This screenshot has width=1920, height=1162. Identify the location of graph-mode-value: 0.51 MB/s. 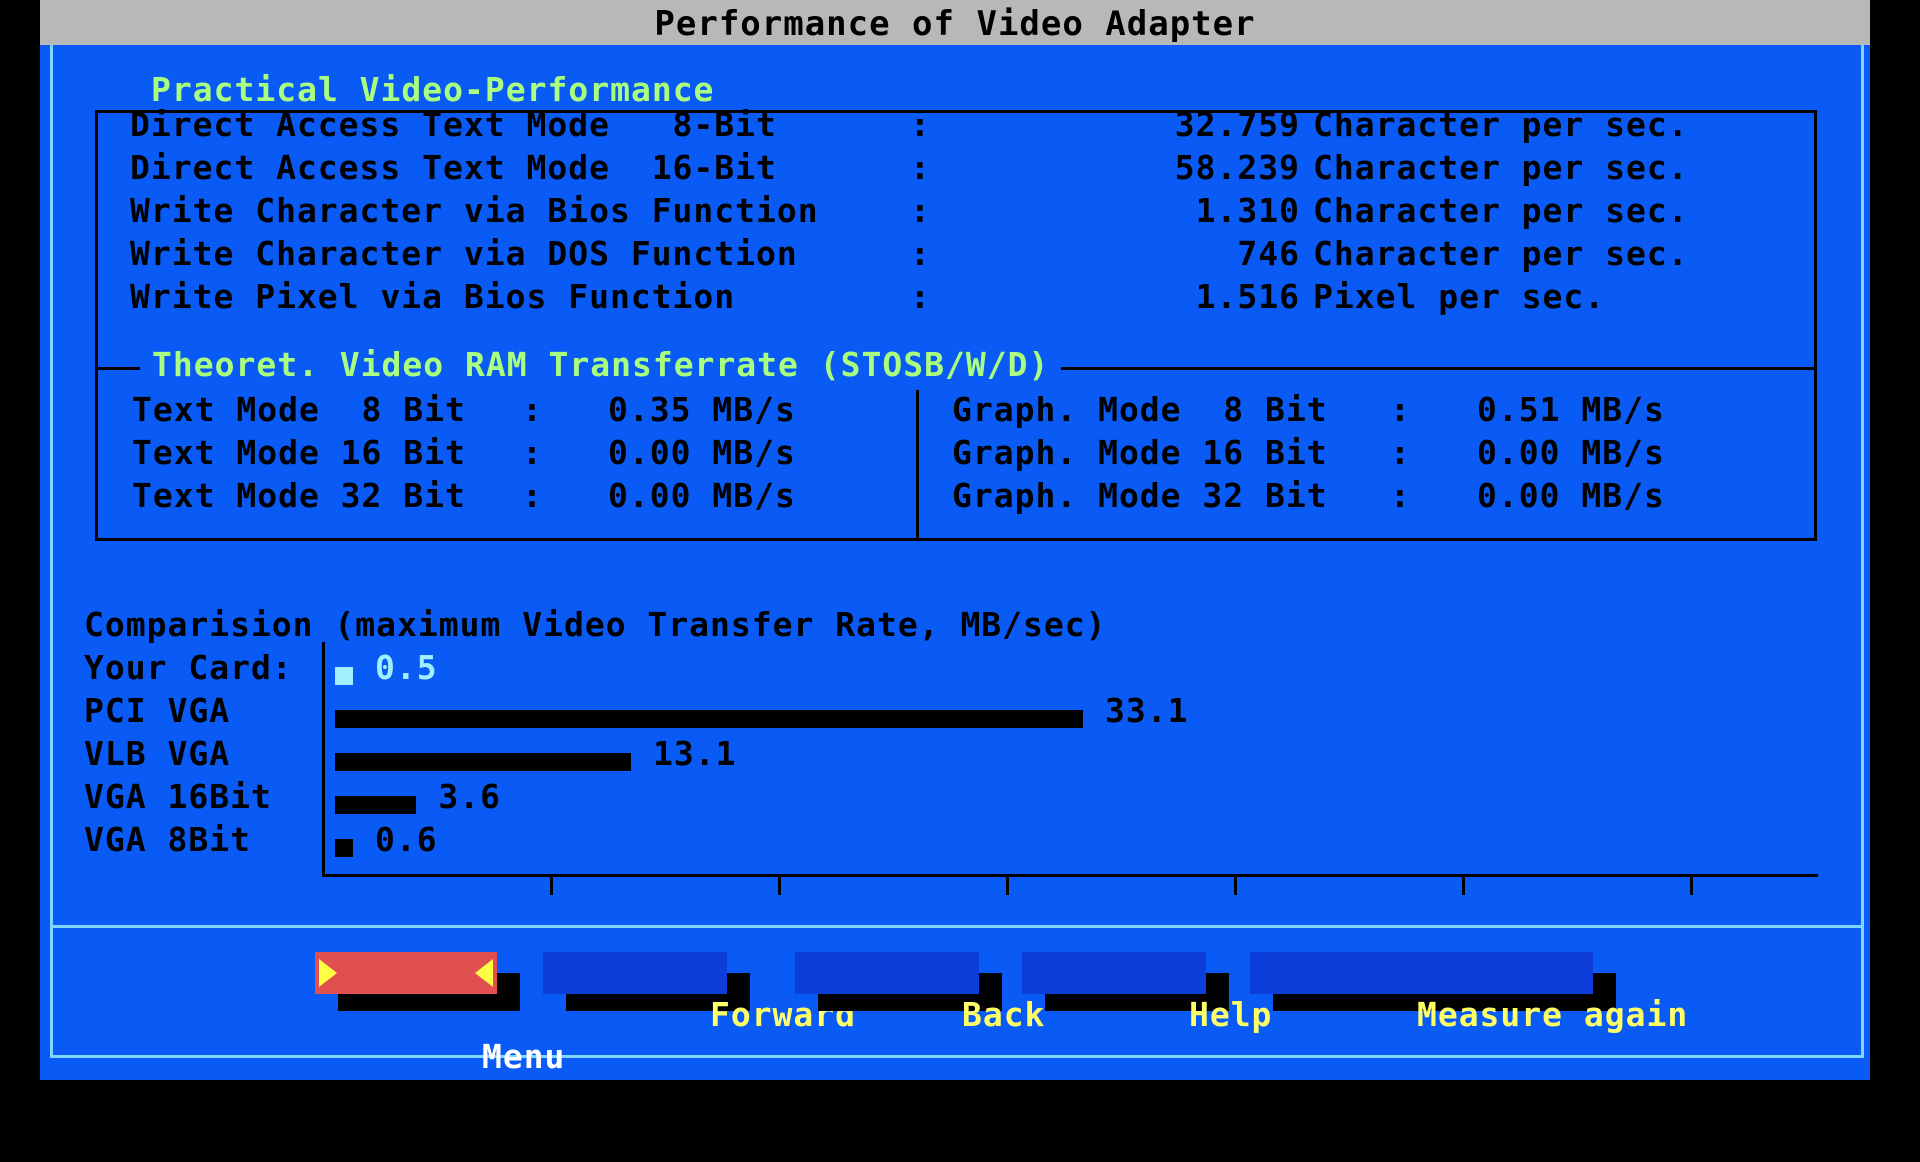
(1571, 409).